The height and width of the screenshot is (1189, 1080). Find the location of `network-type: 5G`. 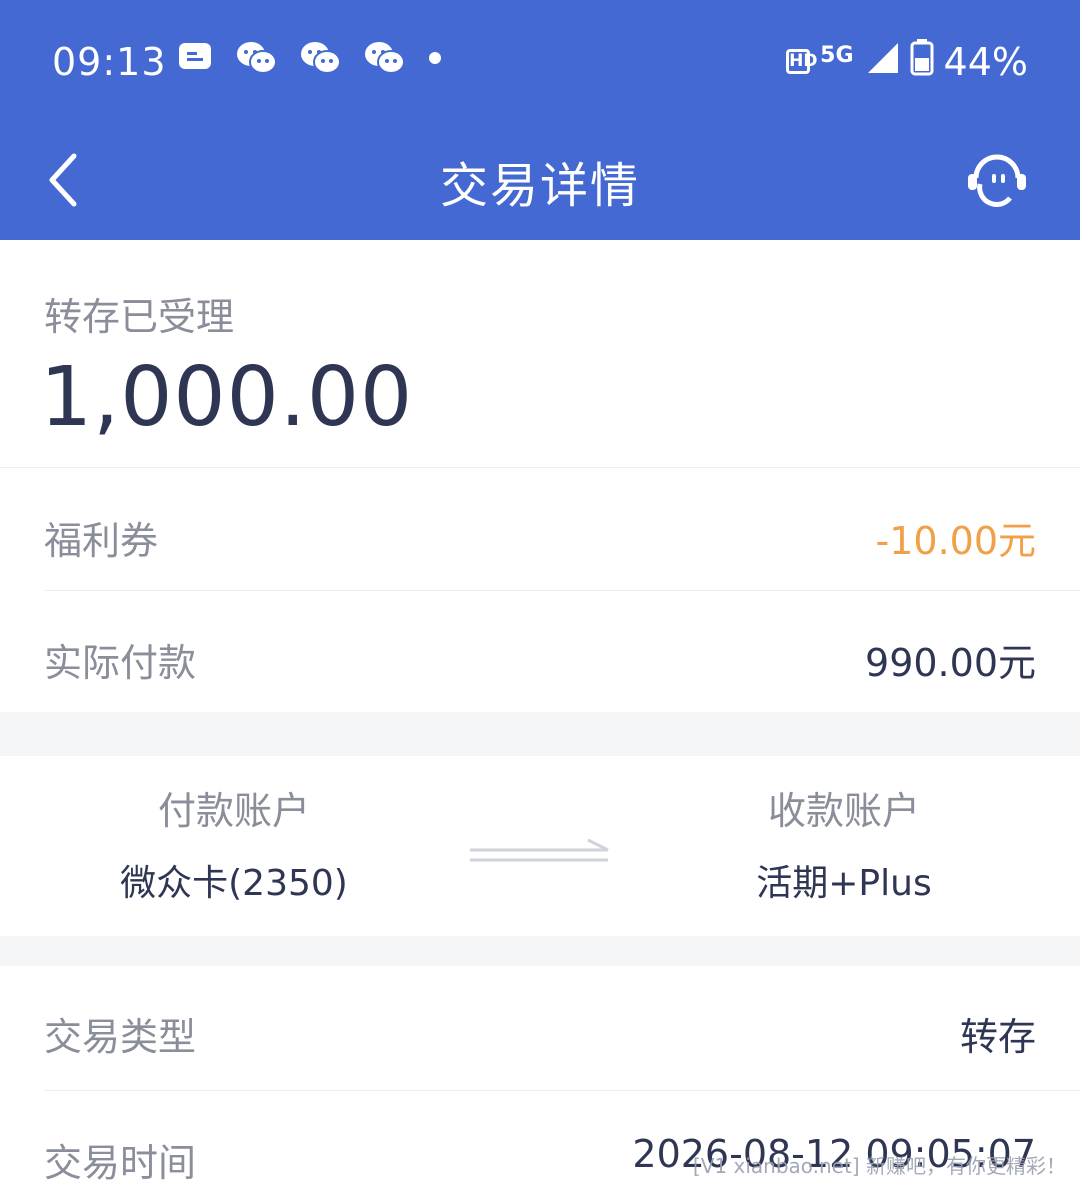

network-type: 5G is located at coordinates (837, 55).